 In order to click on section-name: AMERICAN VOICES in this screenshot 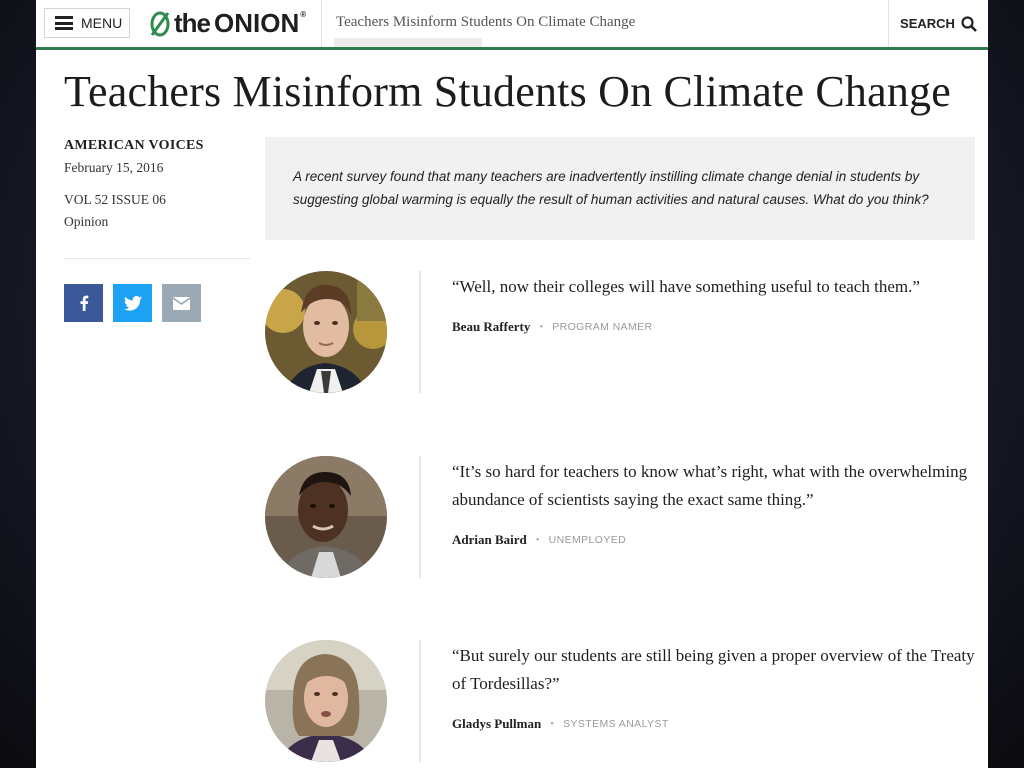, I will do `click(159, 146)`.